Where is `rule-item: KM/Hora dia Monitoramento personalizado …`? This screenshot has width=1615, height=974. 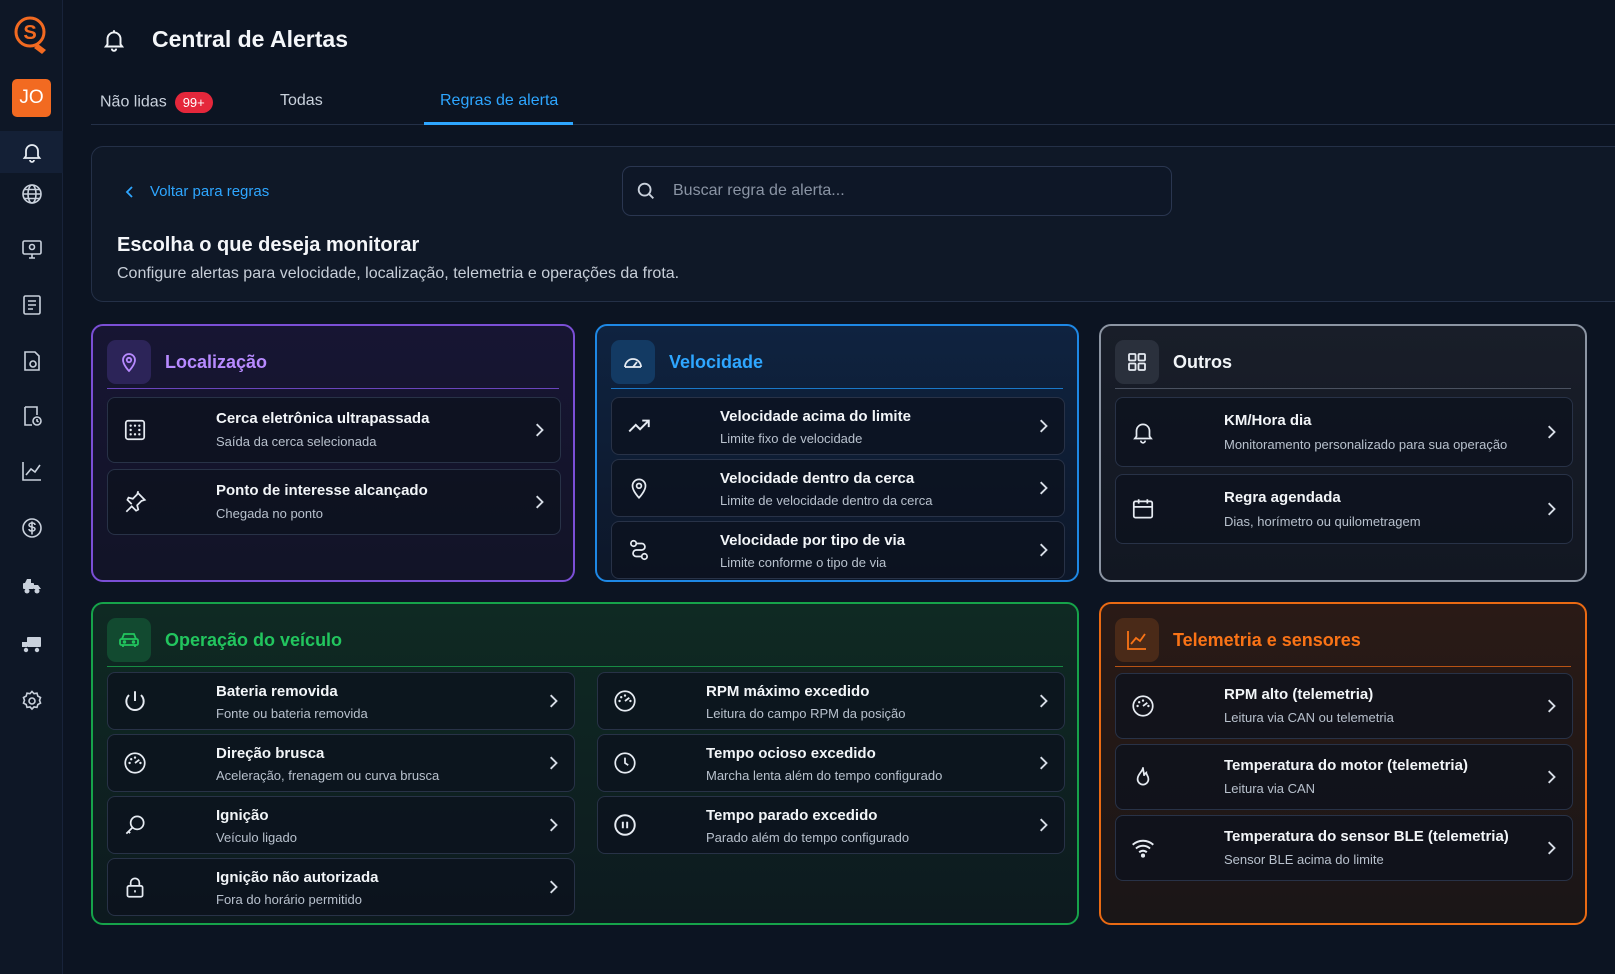 rule-item: KM/Hora dia Monitoramento personalizado … is located at coordinates (1344, 432).